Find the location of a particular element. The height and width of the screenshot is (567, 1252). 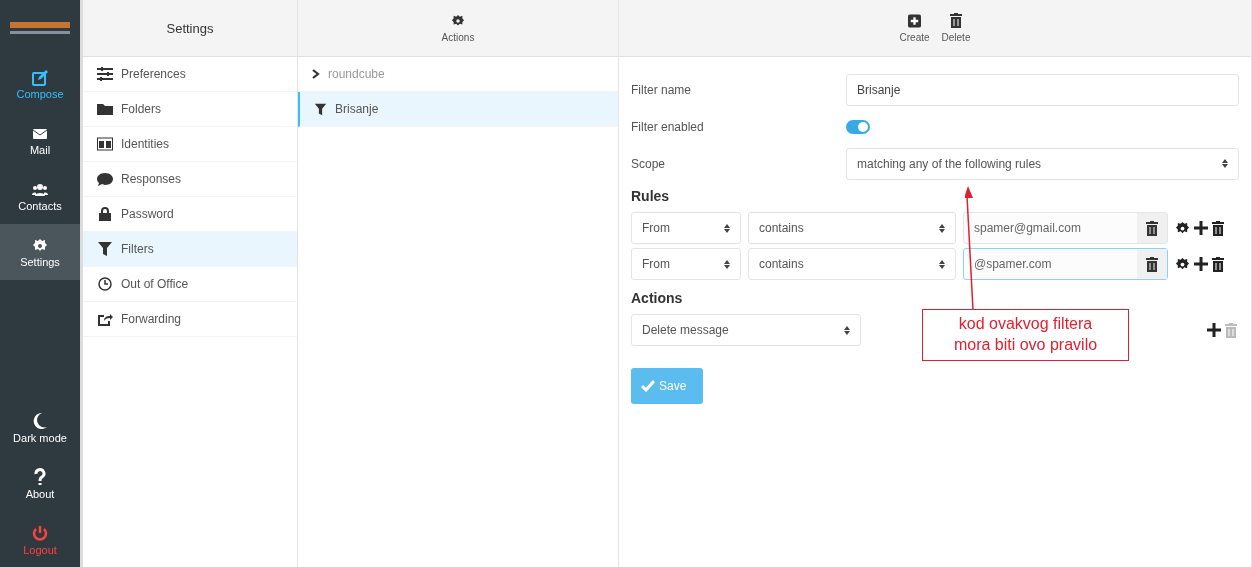

panel-title: Settings is located at coordinates (190, 28).